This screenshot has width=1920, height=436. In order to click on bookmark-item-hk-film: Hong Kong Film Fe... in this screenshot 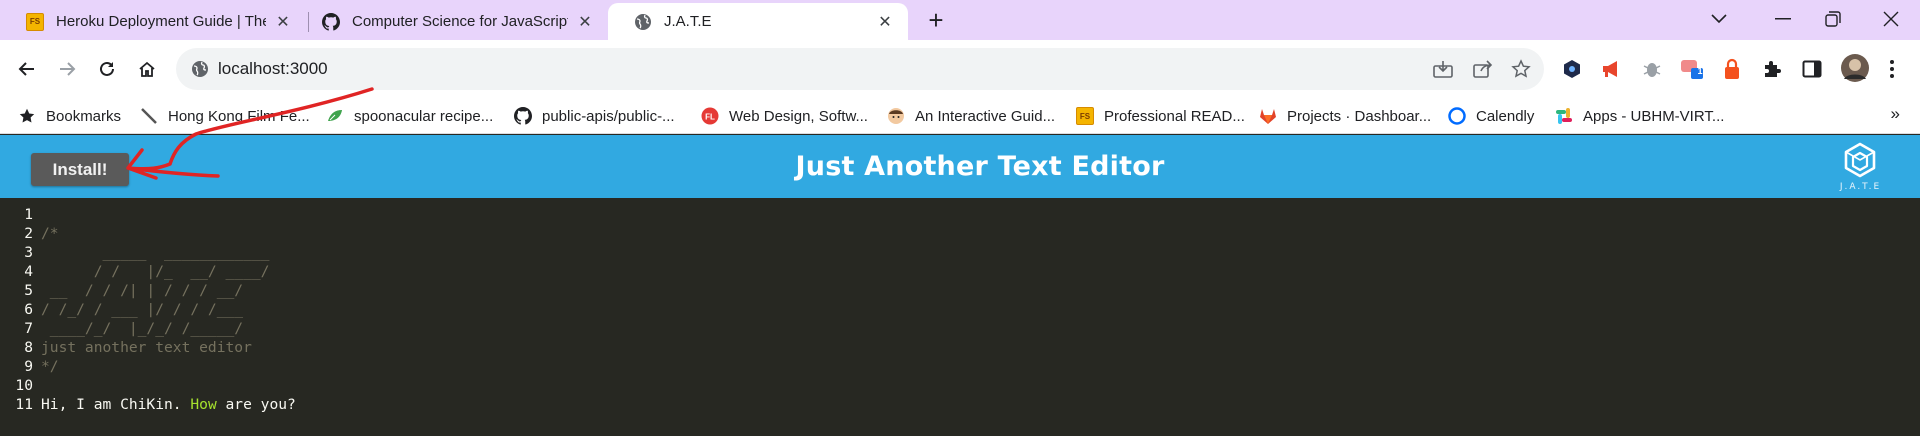, I will do `click(225, 116)`.